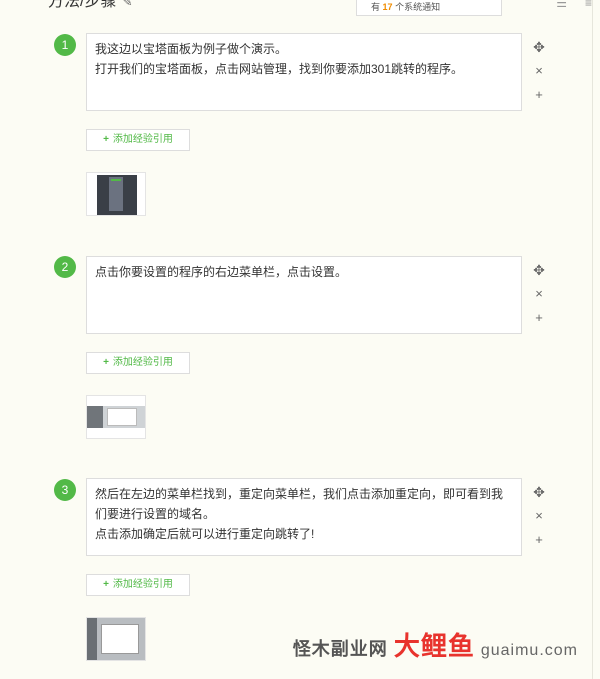 This screenshot has width=600, height=679. What do you see at coordinates (65, 267) in the screenshot?
I see `step-number: 2` at bounding box center [65, 267].